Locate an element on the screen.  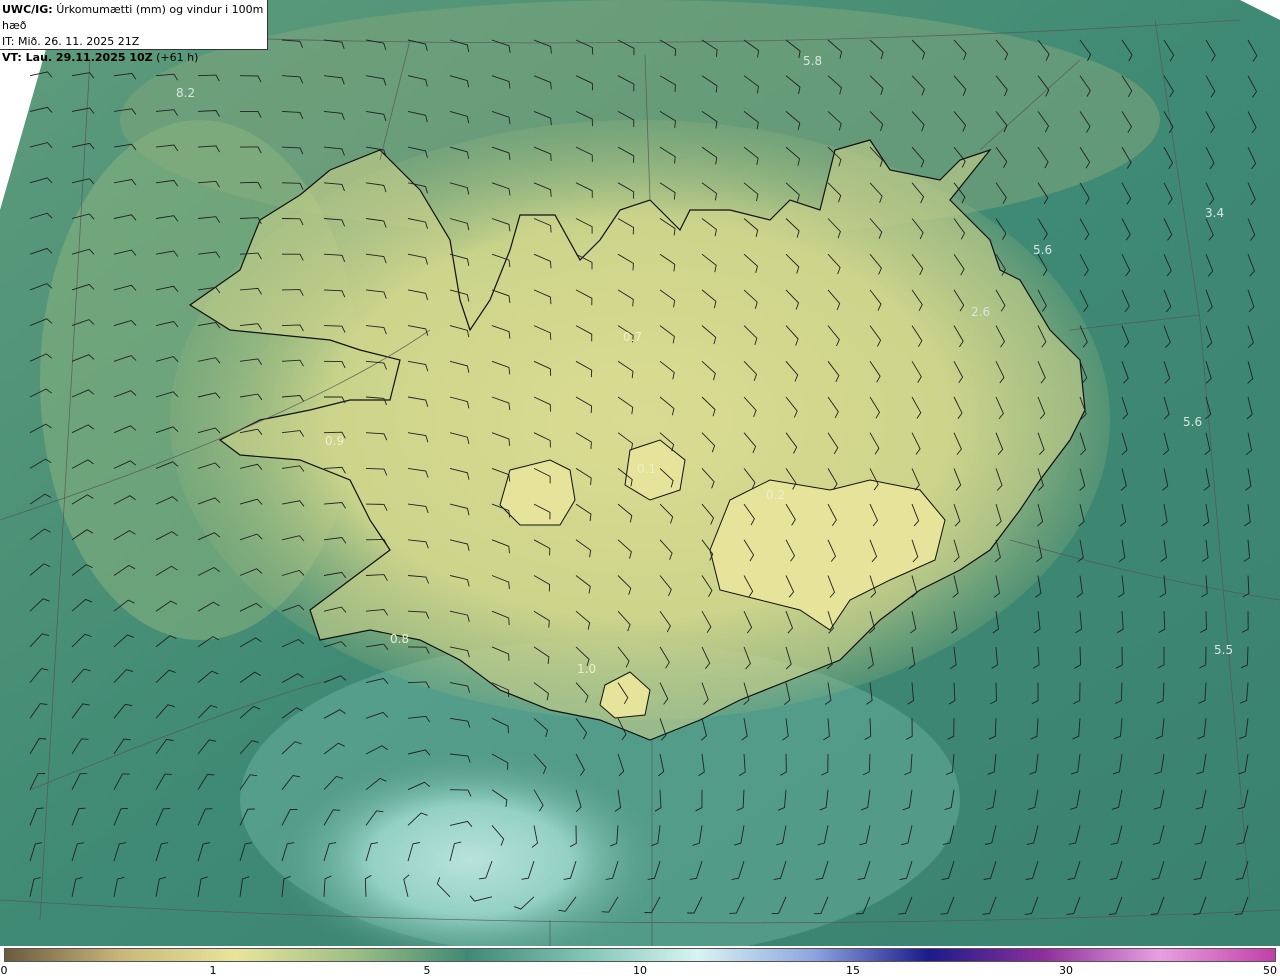
field-label: 0.2 is located at coordinates (776, 495).